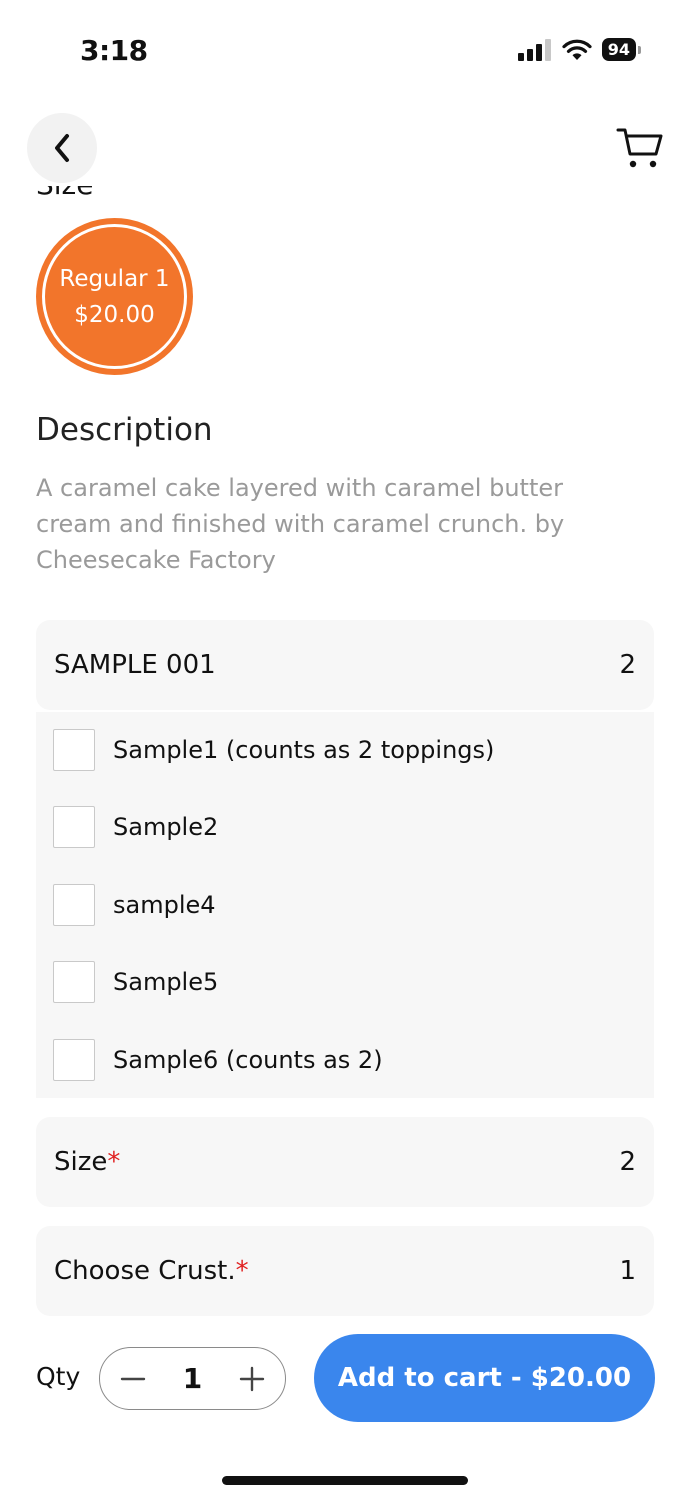 The width and height of the screenshot is (690, 1500). What do you see at coordinates (124, 430) in the screenshot?
I see `description-title: Description` at bounding box center [124, 430].